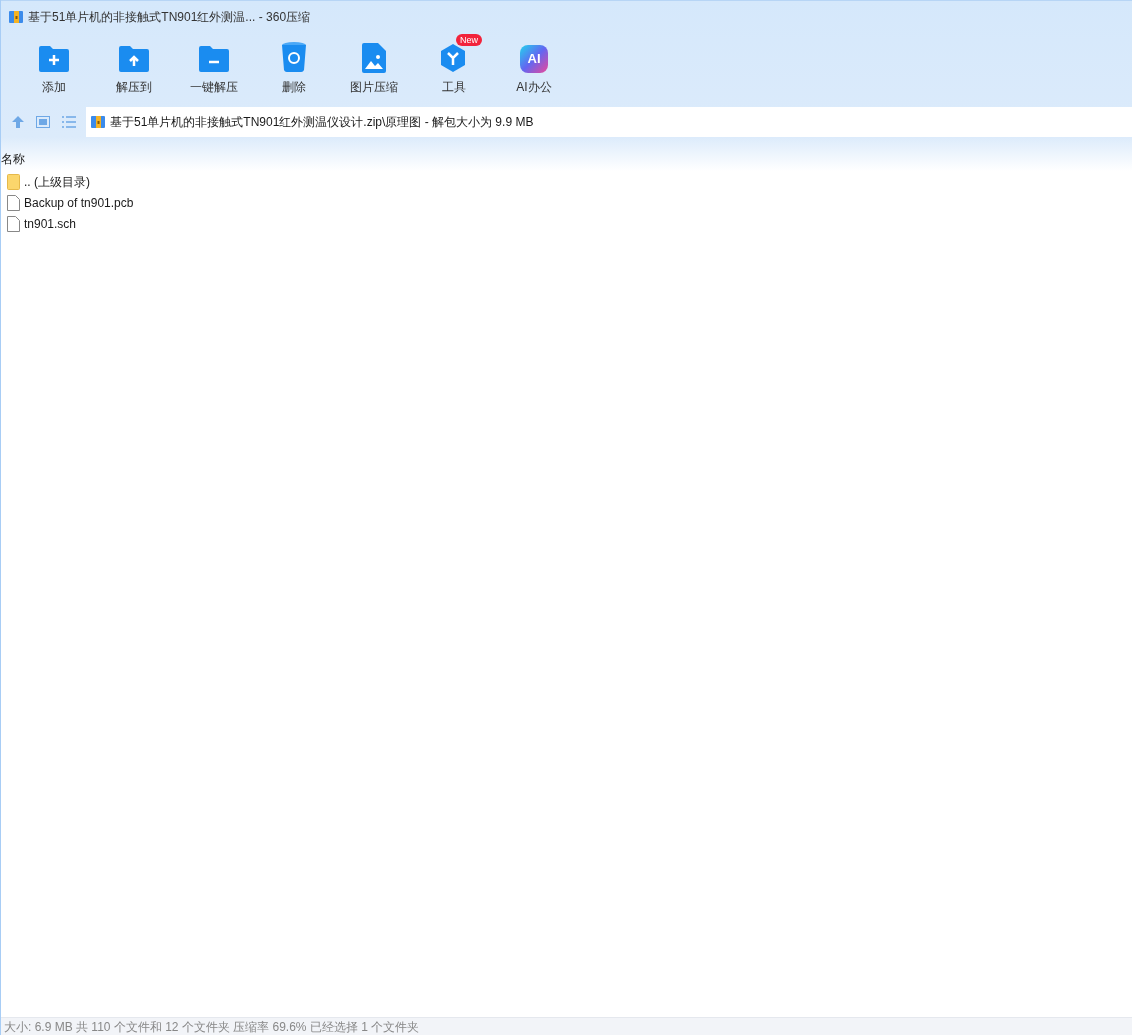  Describe the element at coordinates (454, 64) in the screenshot. I see `toolbar-button: New 工具` at that location.